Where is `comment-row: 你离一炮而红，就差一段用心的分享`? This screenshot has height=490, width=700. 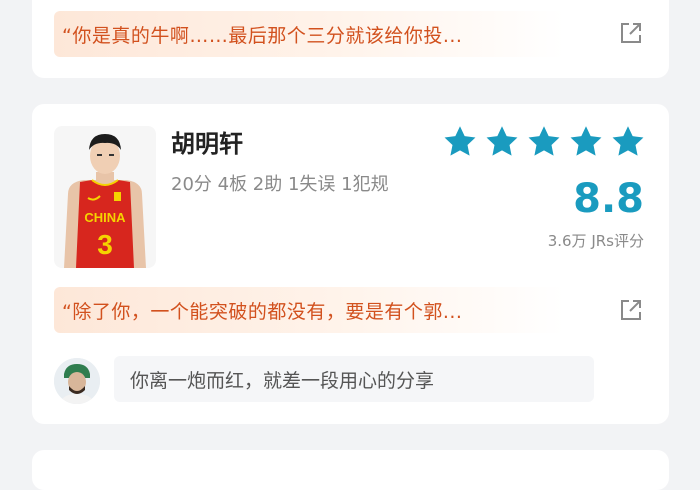
comment-row: 你离一炮而红，就差一段用心的分享 is located at coordinates (349, 380).